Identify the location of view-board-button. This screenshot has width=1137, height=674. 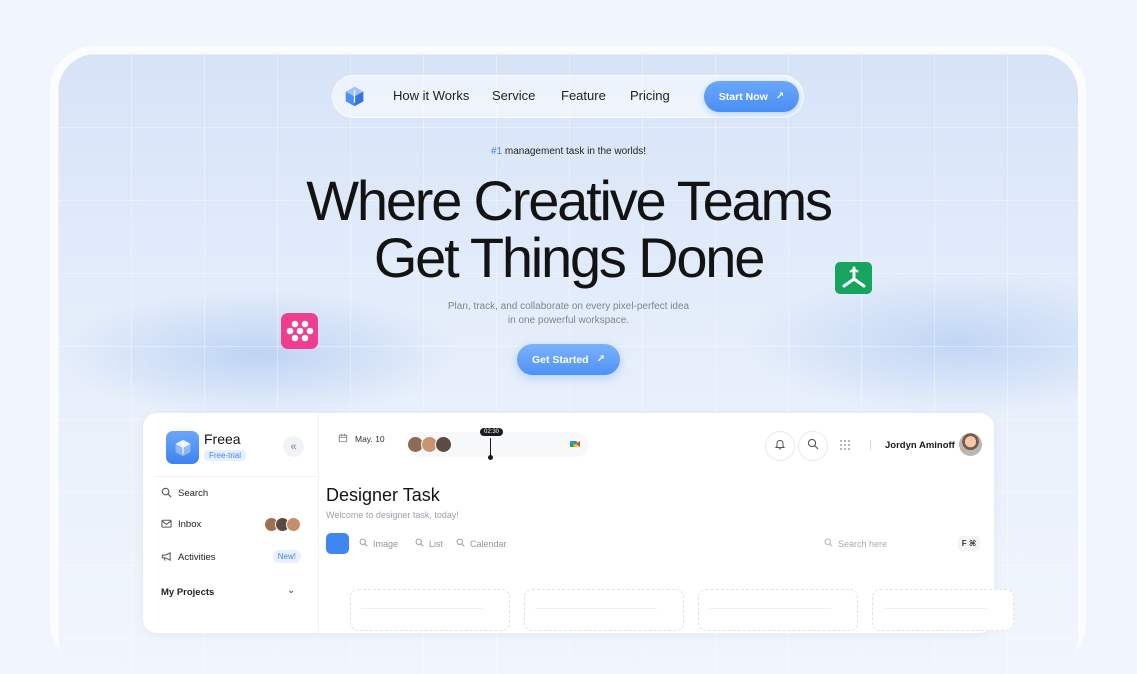
(337, 543).